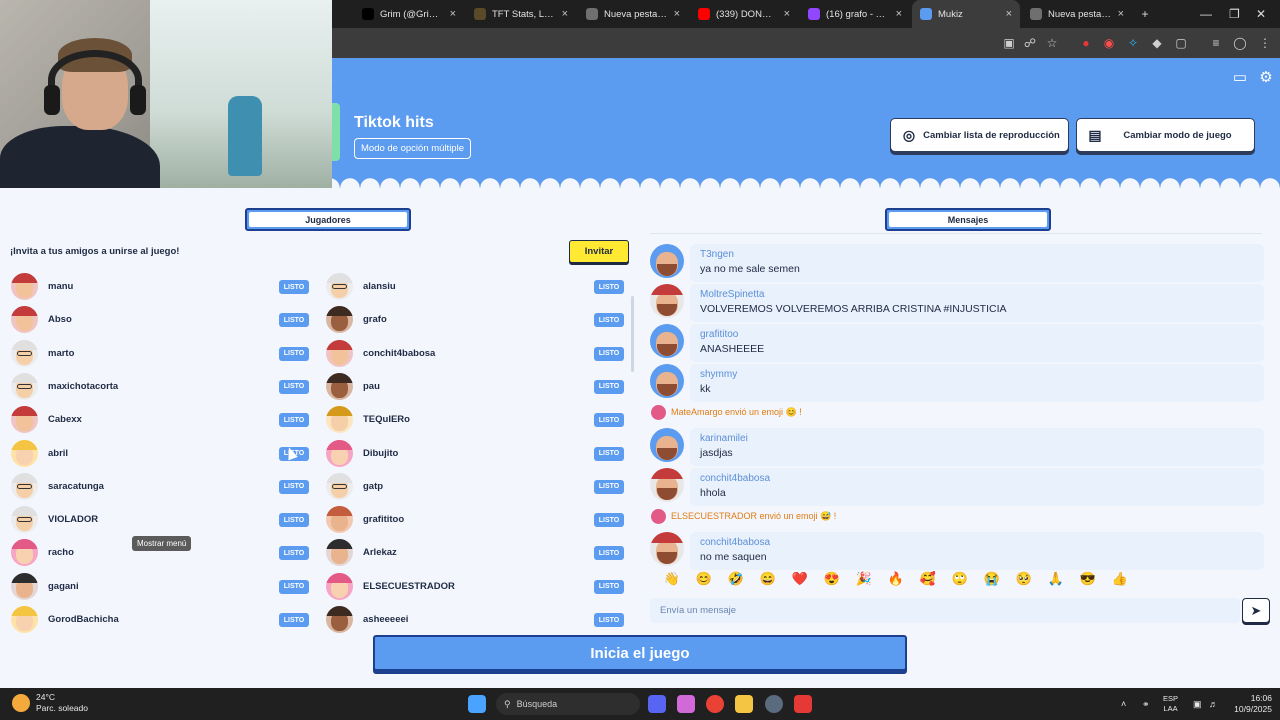 Image resolution: width=1280 pixels, height=720 pixels. I want to click on emoji-button: 🙏, so click(1056, 579).